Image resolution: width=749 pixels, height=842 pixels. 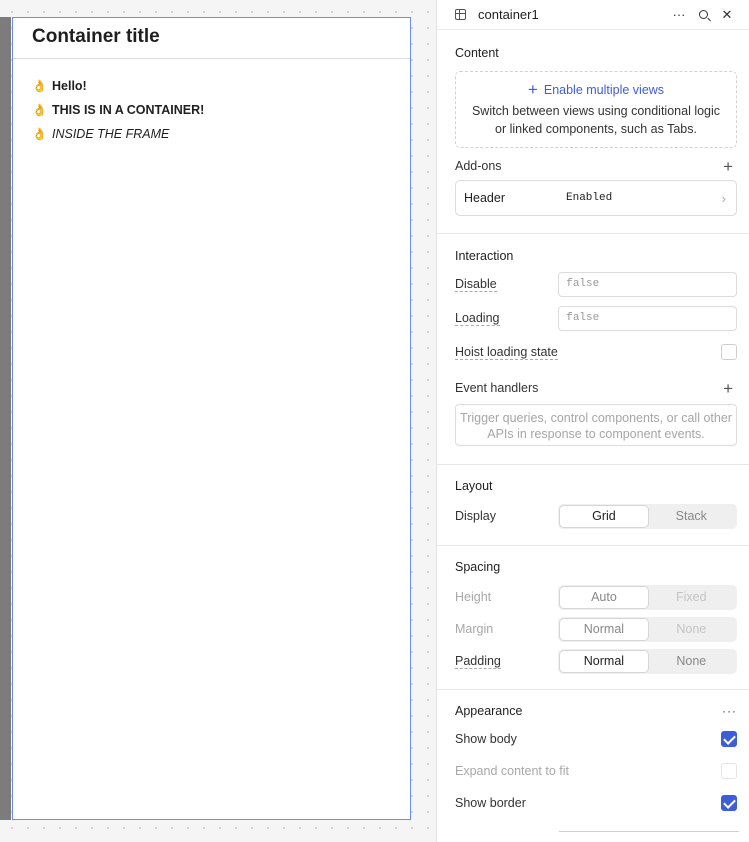 I want to click on add-event-handler-icon: +, so click(x=728, y=388).